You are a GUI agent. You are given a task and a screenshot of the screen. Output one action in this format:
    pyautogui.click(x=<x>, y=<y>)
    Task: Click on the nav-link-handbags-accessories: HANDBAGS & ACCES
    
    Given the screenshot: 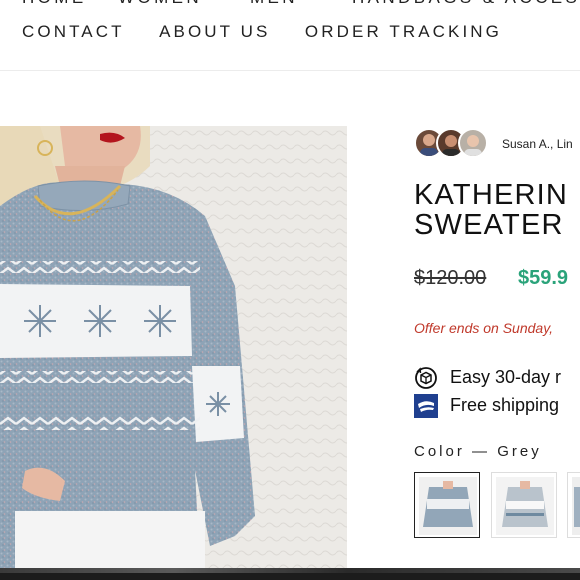 What is the action you would take?
    pyautogui.click(x=466, y=4)
    